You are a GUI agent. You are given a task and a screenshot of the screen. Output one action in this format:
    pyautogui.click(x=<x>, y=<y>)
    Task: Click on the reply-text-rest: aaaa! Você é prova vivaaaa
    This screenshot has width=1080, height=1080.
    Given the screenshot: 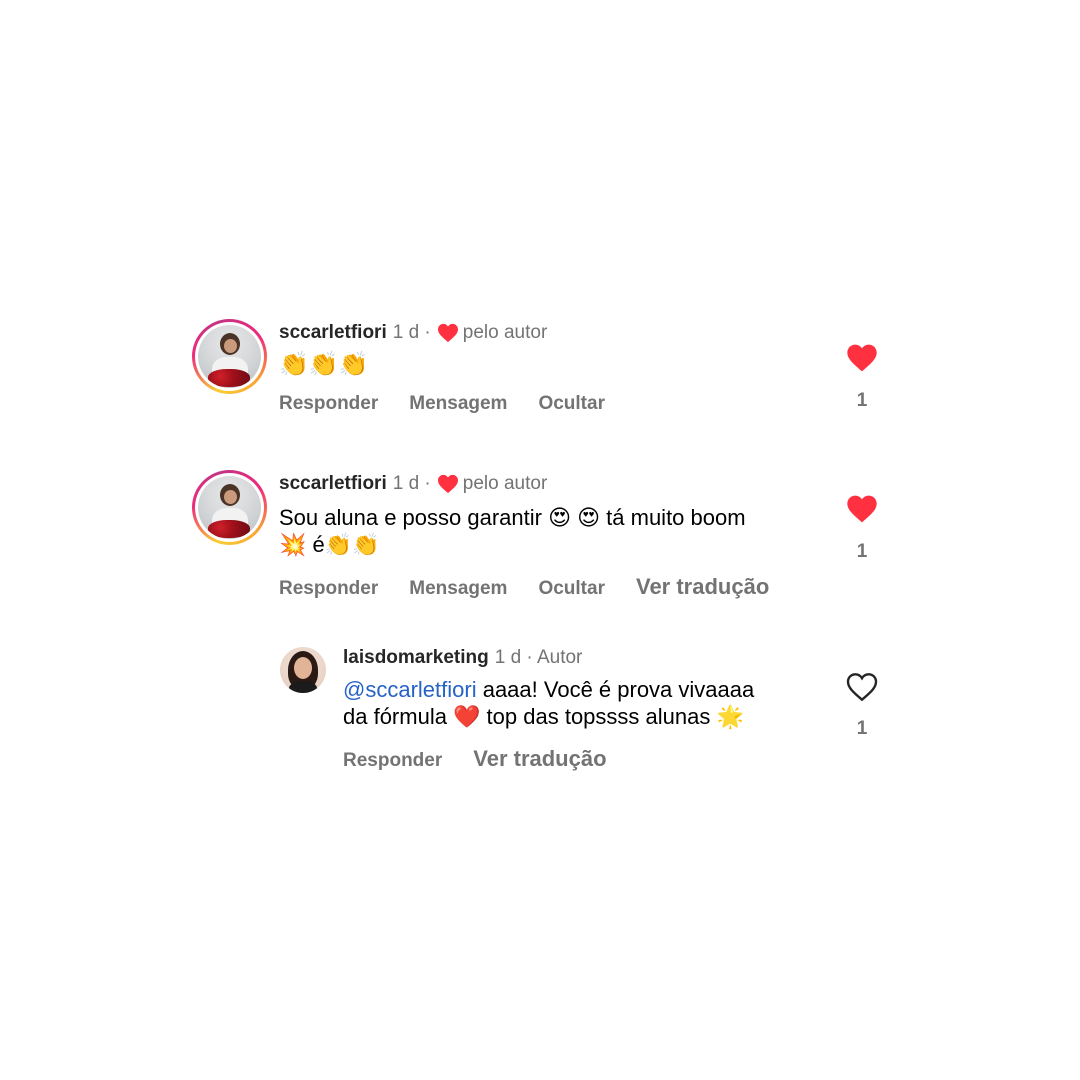 What is the action you would take?
    pyautogui.click(x=615, y=689)
    